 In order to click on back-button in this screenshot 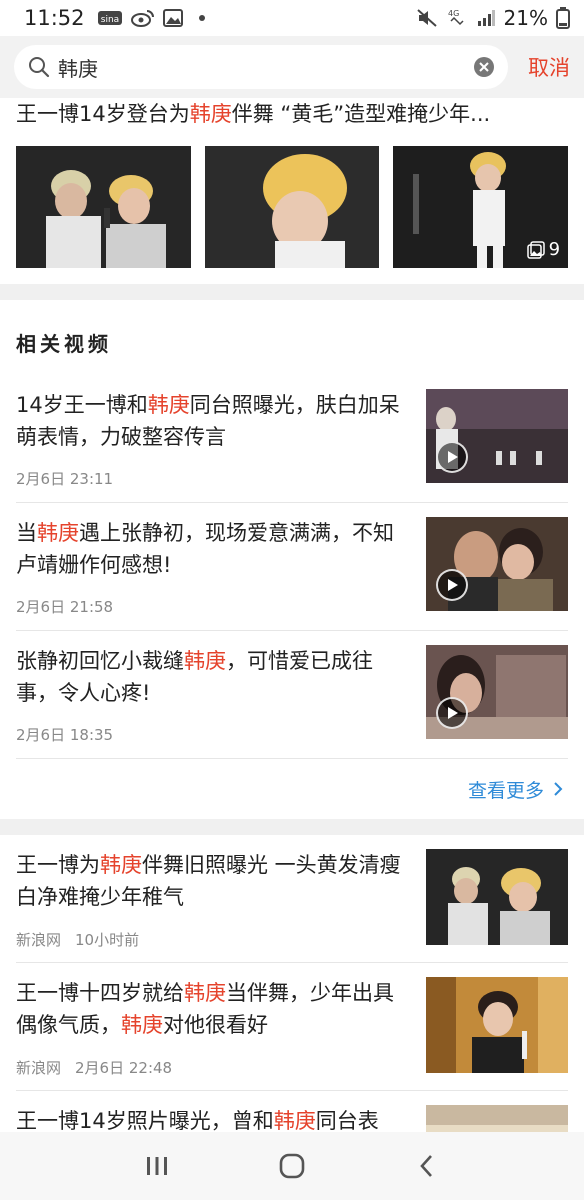, I will do `click(427, 1166)`.